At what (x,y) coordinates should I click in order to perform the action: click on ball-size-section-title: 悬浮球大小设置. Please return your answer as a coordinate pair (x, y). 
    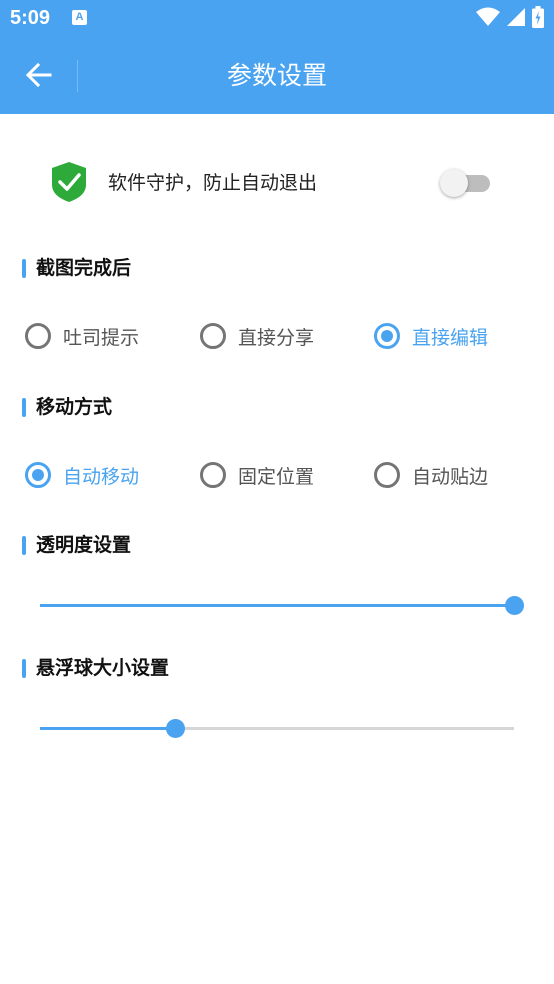
    Looking at the image, I should click on (95, 668).